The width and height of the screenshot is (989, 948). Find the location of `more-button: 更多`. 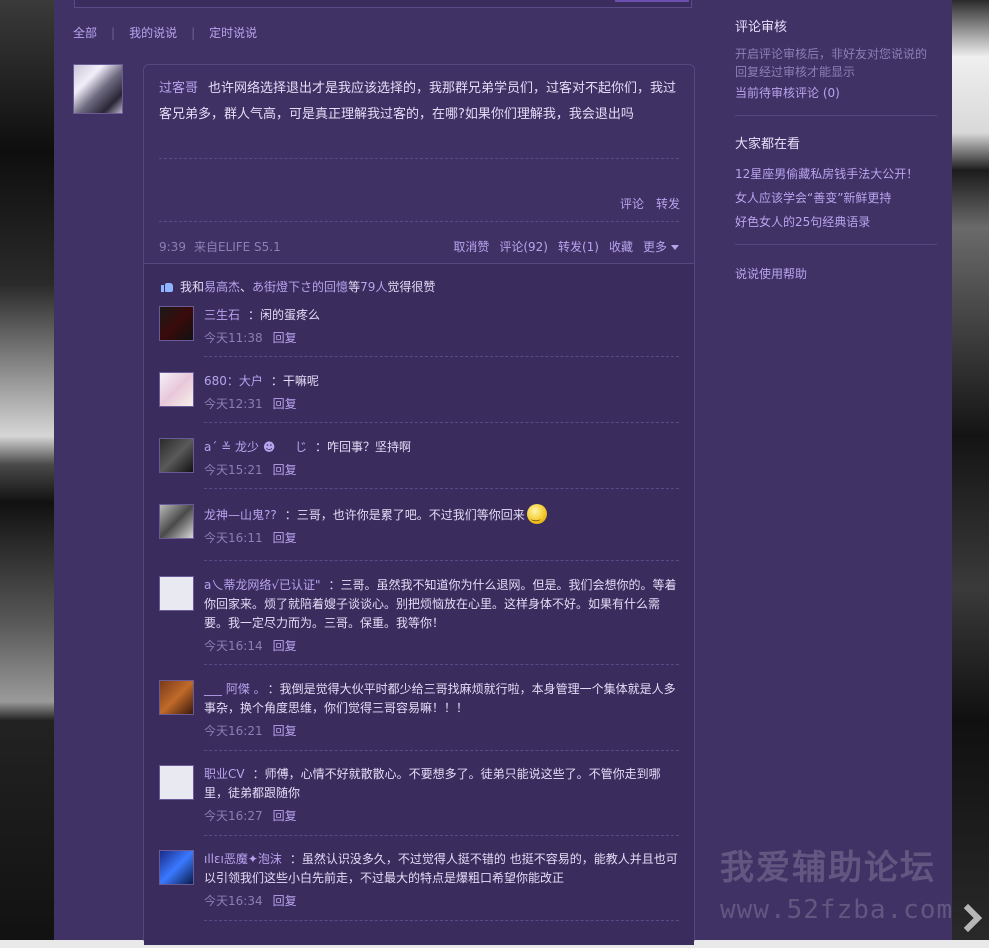

more-button: 更多 is located at coordinates (661, 246).